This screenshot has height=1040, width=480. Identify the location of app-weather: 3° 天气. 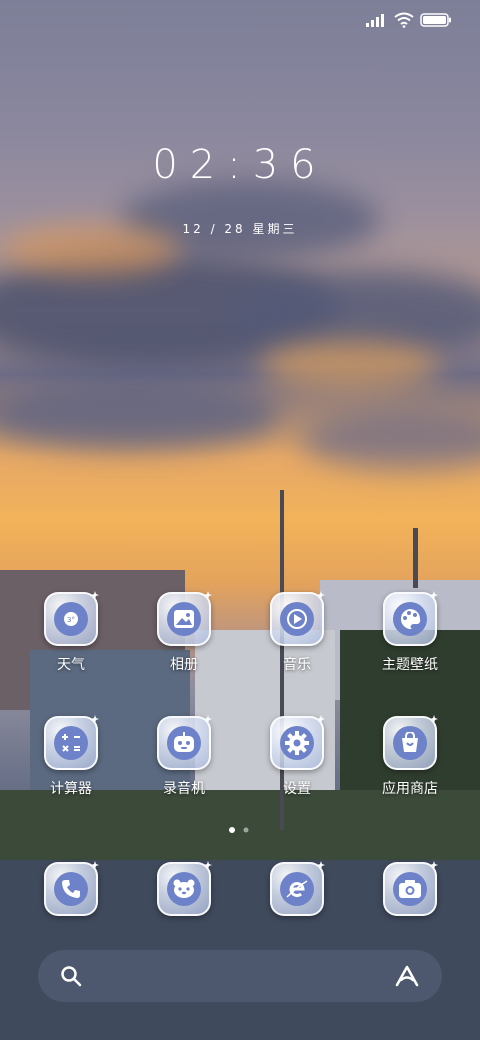
(71, 632).